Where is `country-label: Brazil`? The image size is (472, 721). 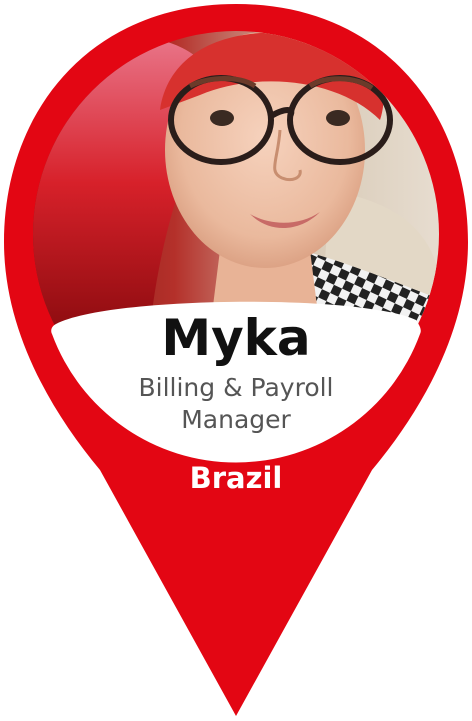 country-label: Brazil is located at coordinates (236, 478).